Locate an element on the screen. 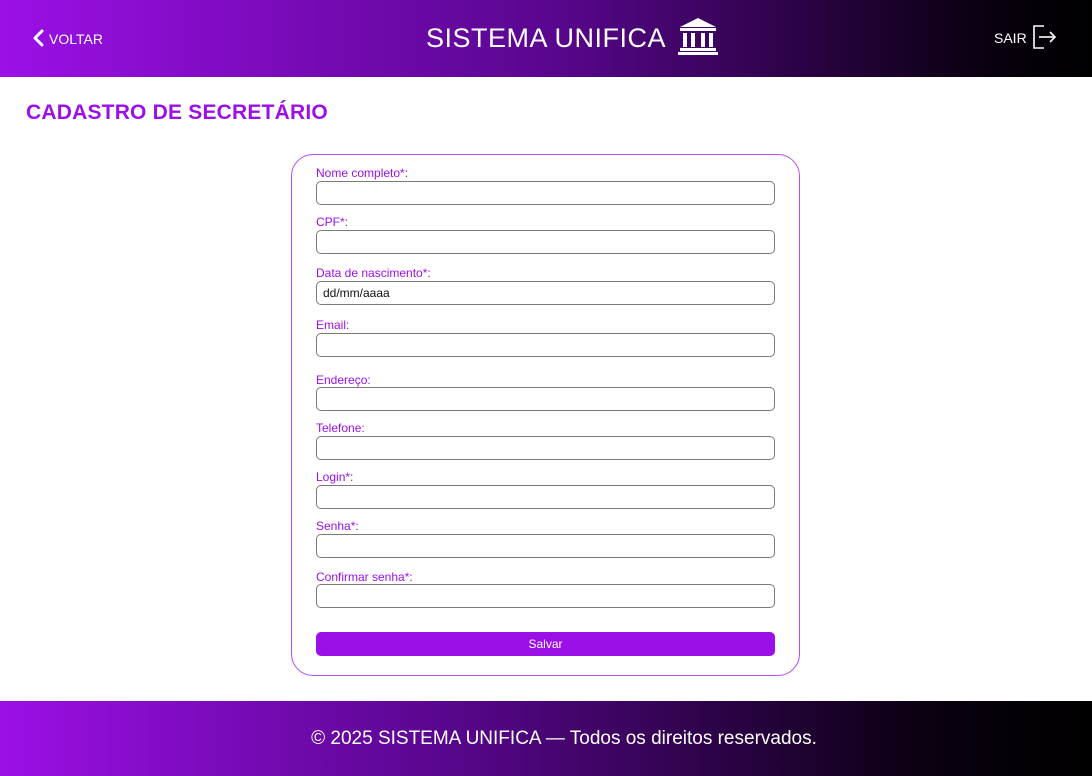 The width and height of the screenshot is (1092, 776). brand: SISTEMA UNIFICA is located at coordinates (572, 38).